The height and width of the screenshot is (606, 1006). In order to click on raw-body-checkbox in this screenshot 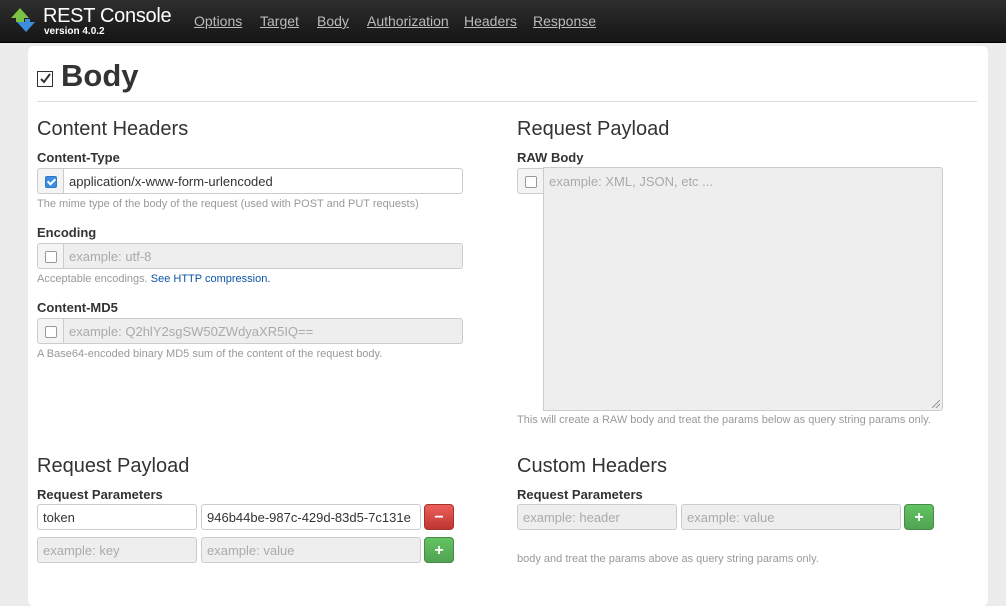, I will do `click(531, 182)`.